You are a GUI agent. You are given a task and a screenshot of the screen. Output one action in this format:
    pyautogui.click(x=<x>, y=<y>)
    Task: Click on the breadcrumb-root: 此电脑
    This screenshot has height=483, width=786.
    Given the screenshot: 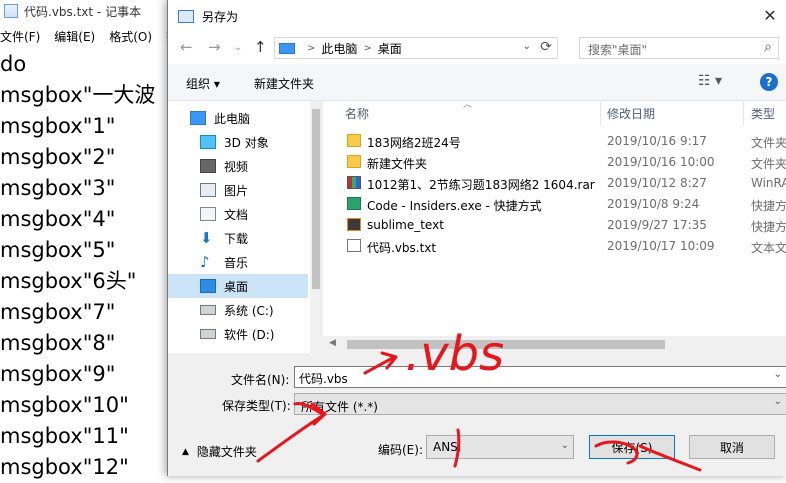 What is the action you would take?
    pyautogui.click(x=339, y=48)
    